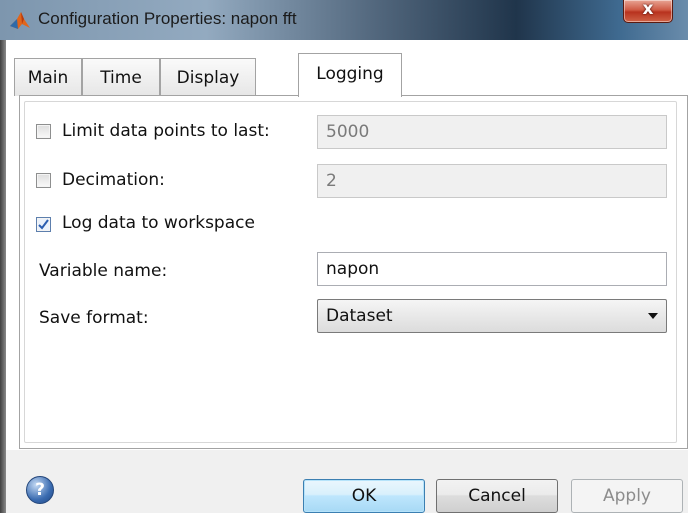 The width and height of the screenshot is (688, 513). I want to click on log-workspace-label: Log data to workspace, so click(158, 223).